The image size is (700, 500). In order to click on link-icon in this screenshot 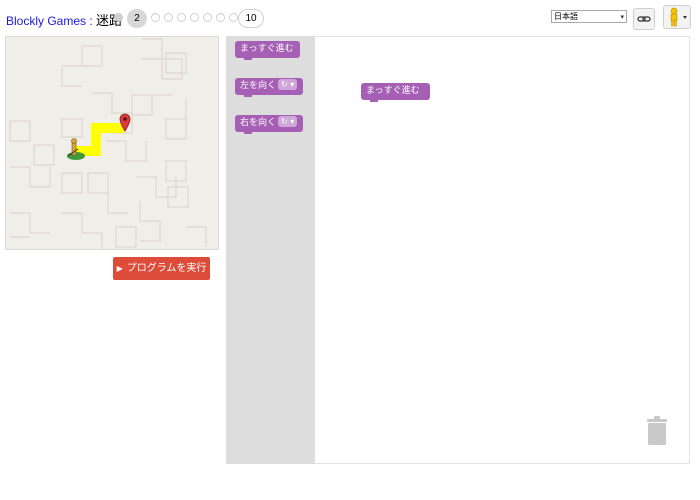, I will do `click(644, 19)`.